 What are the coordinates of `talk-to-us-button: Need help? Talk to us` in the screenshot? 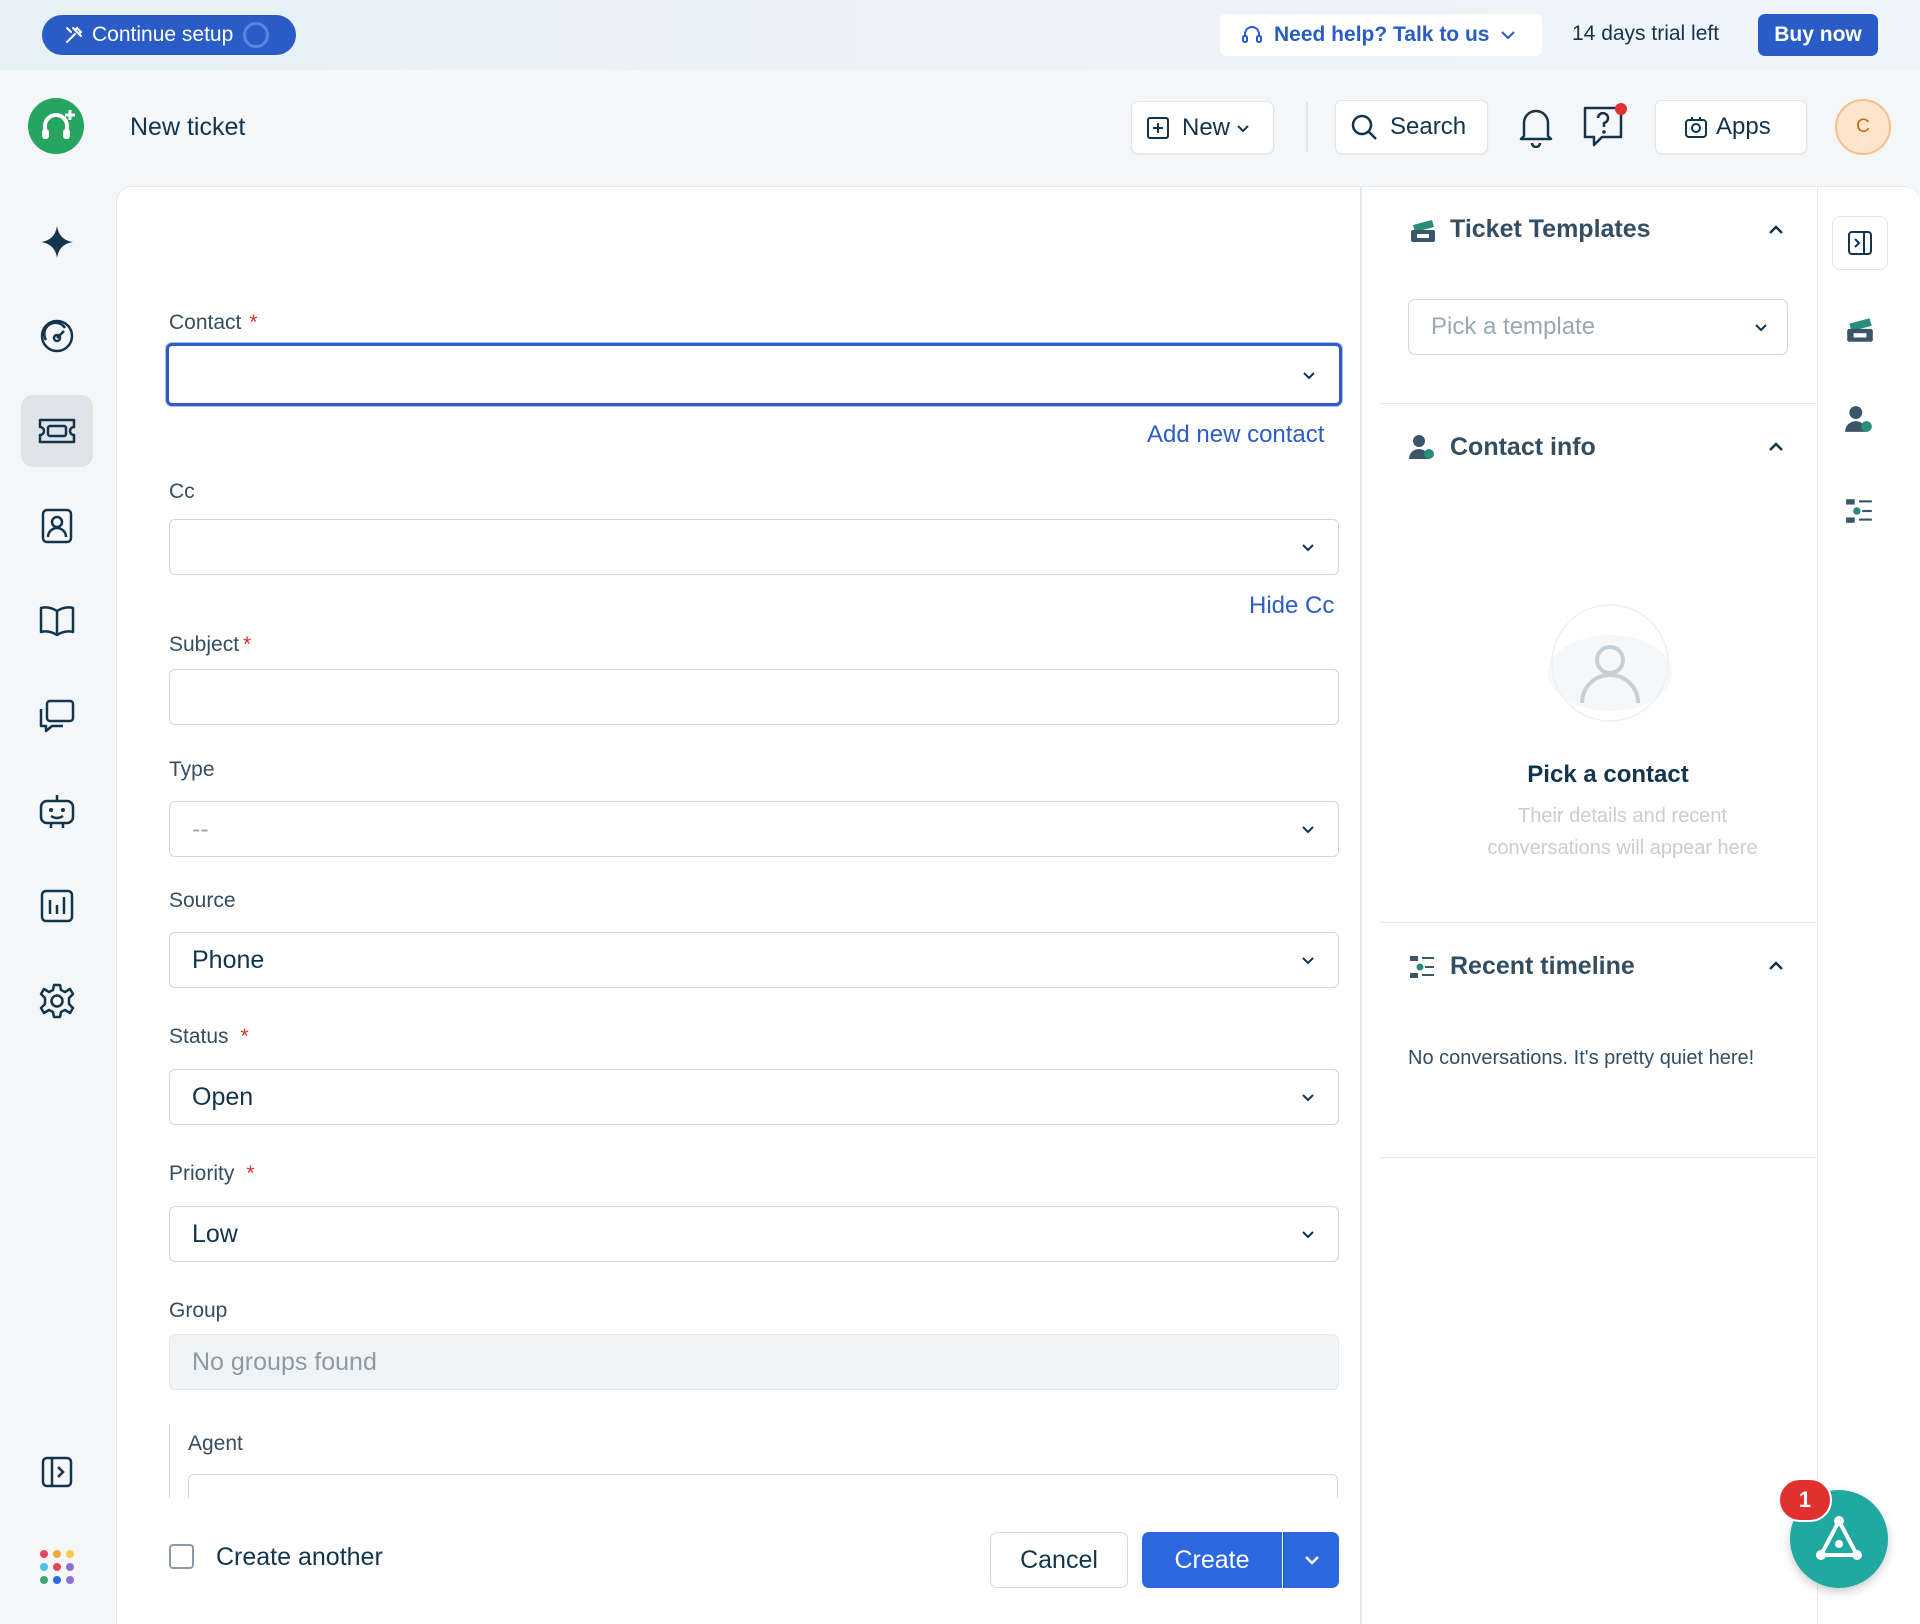 It's located at (1381, 35).